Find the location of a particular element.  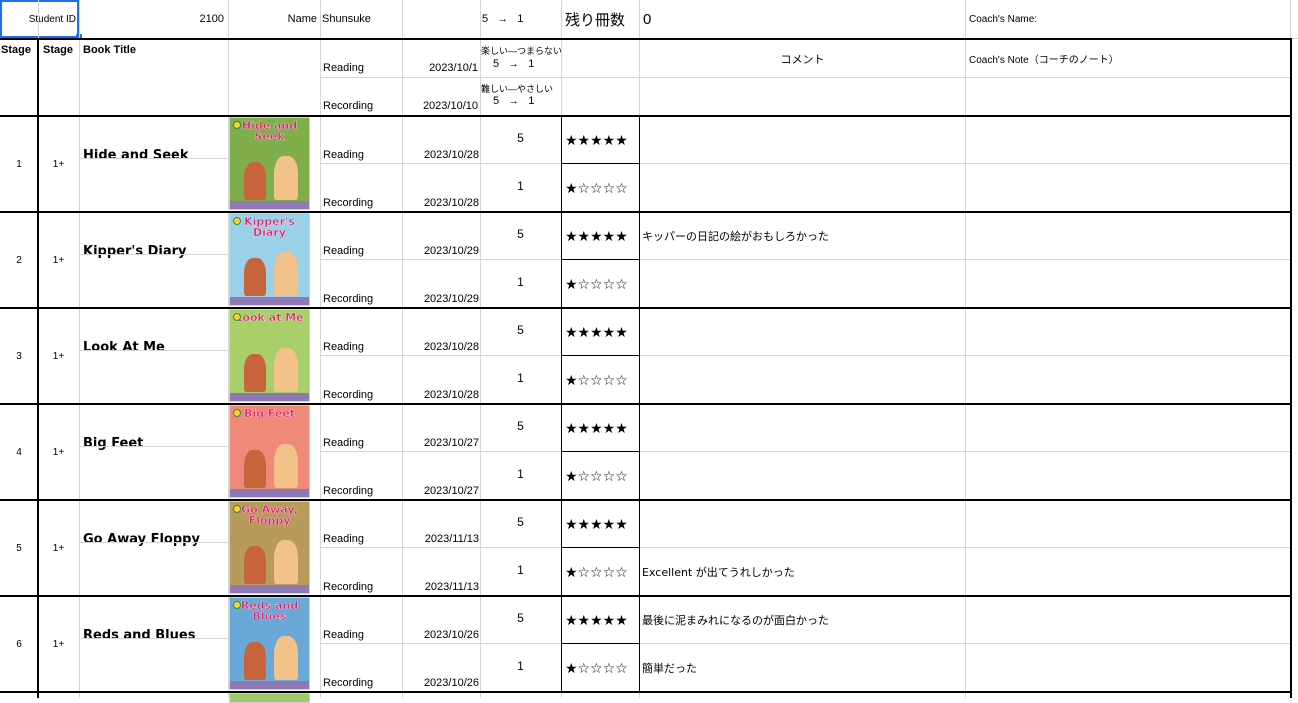

book-title: Kipper's Diary is located at coordinates (154, 250).